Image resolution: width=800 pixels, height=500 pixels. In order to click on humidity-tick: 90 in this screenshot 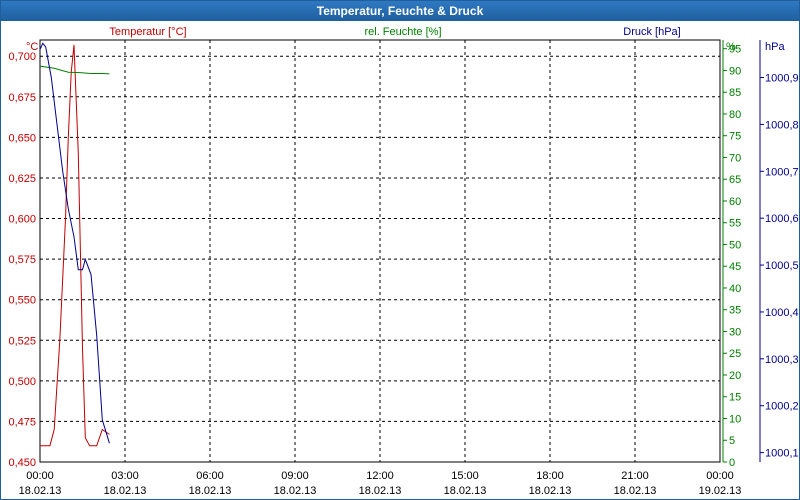, I will do `click(735, 71)`.